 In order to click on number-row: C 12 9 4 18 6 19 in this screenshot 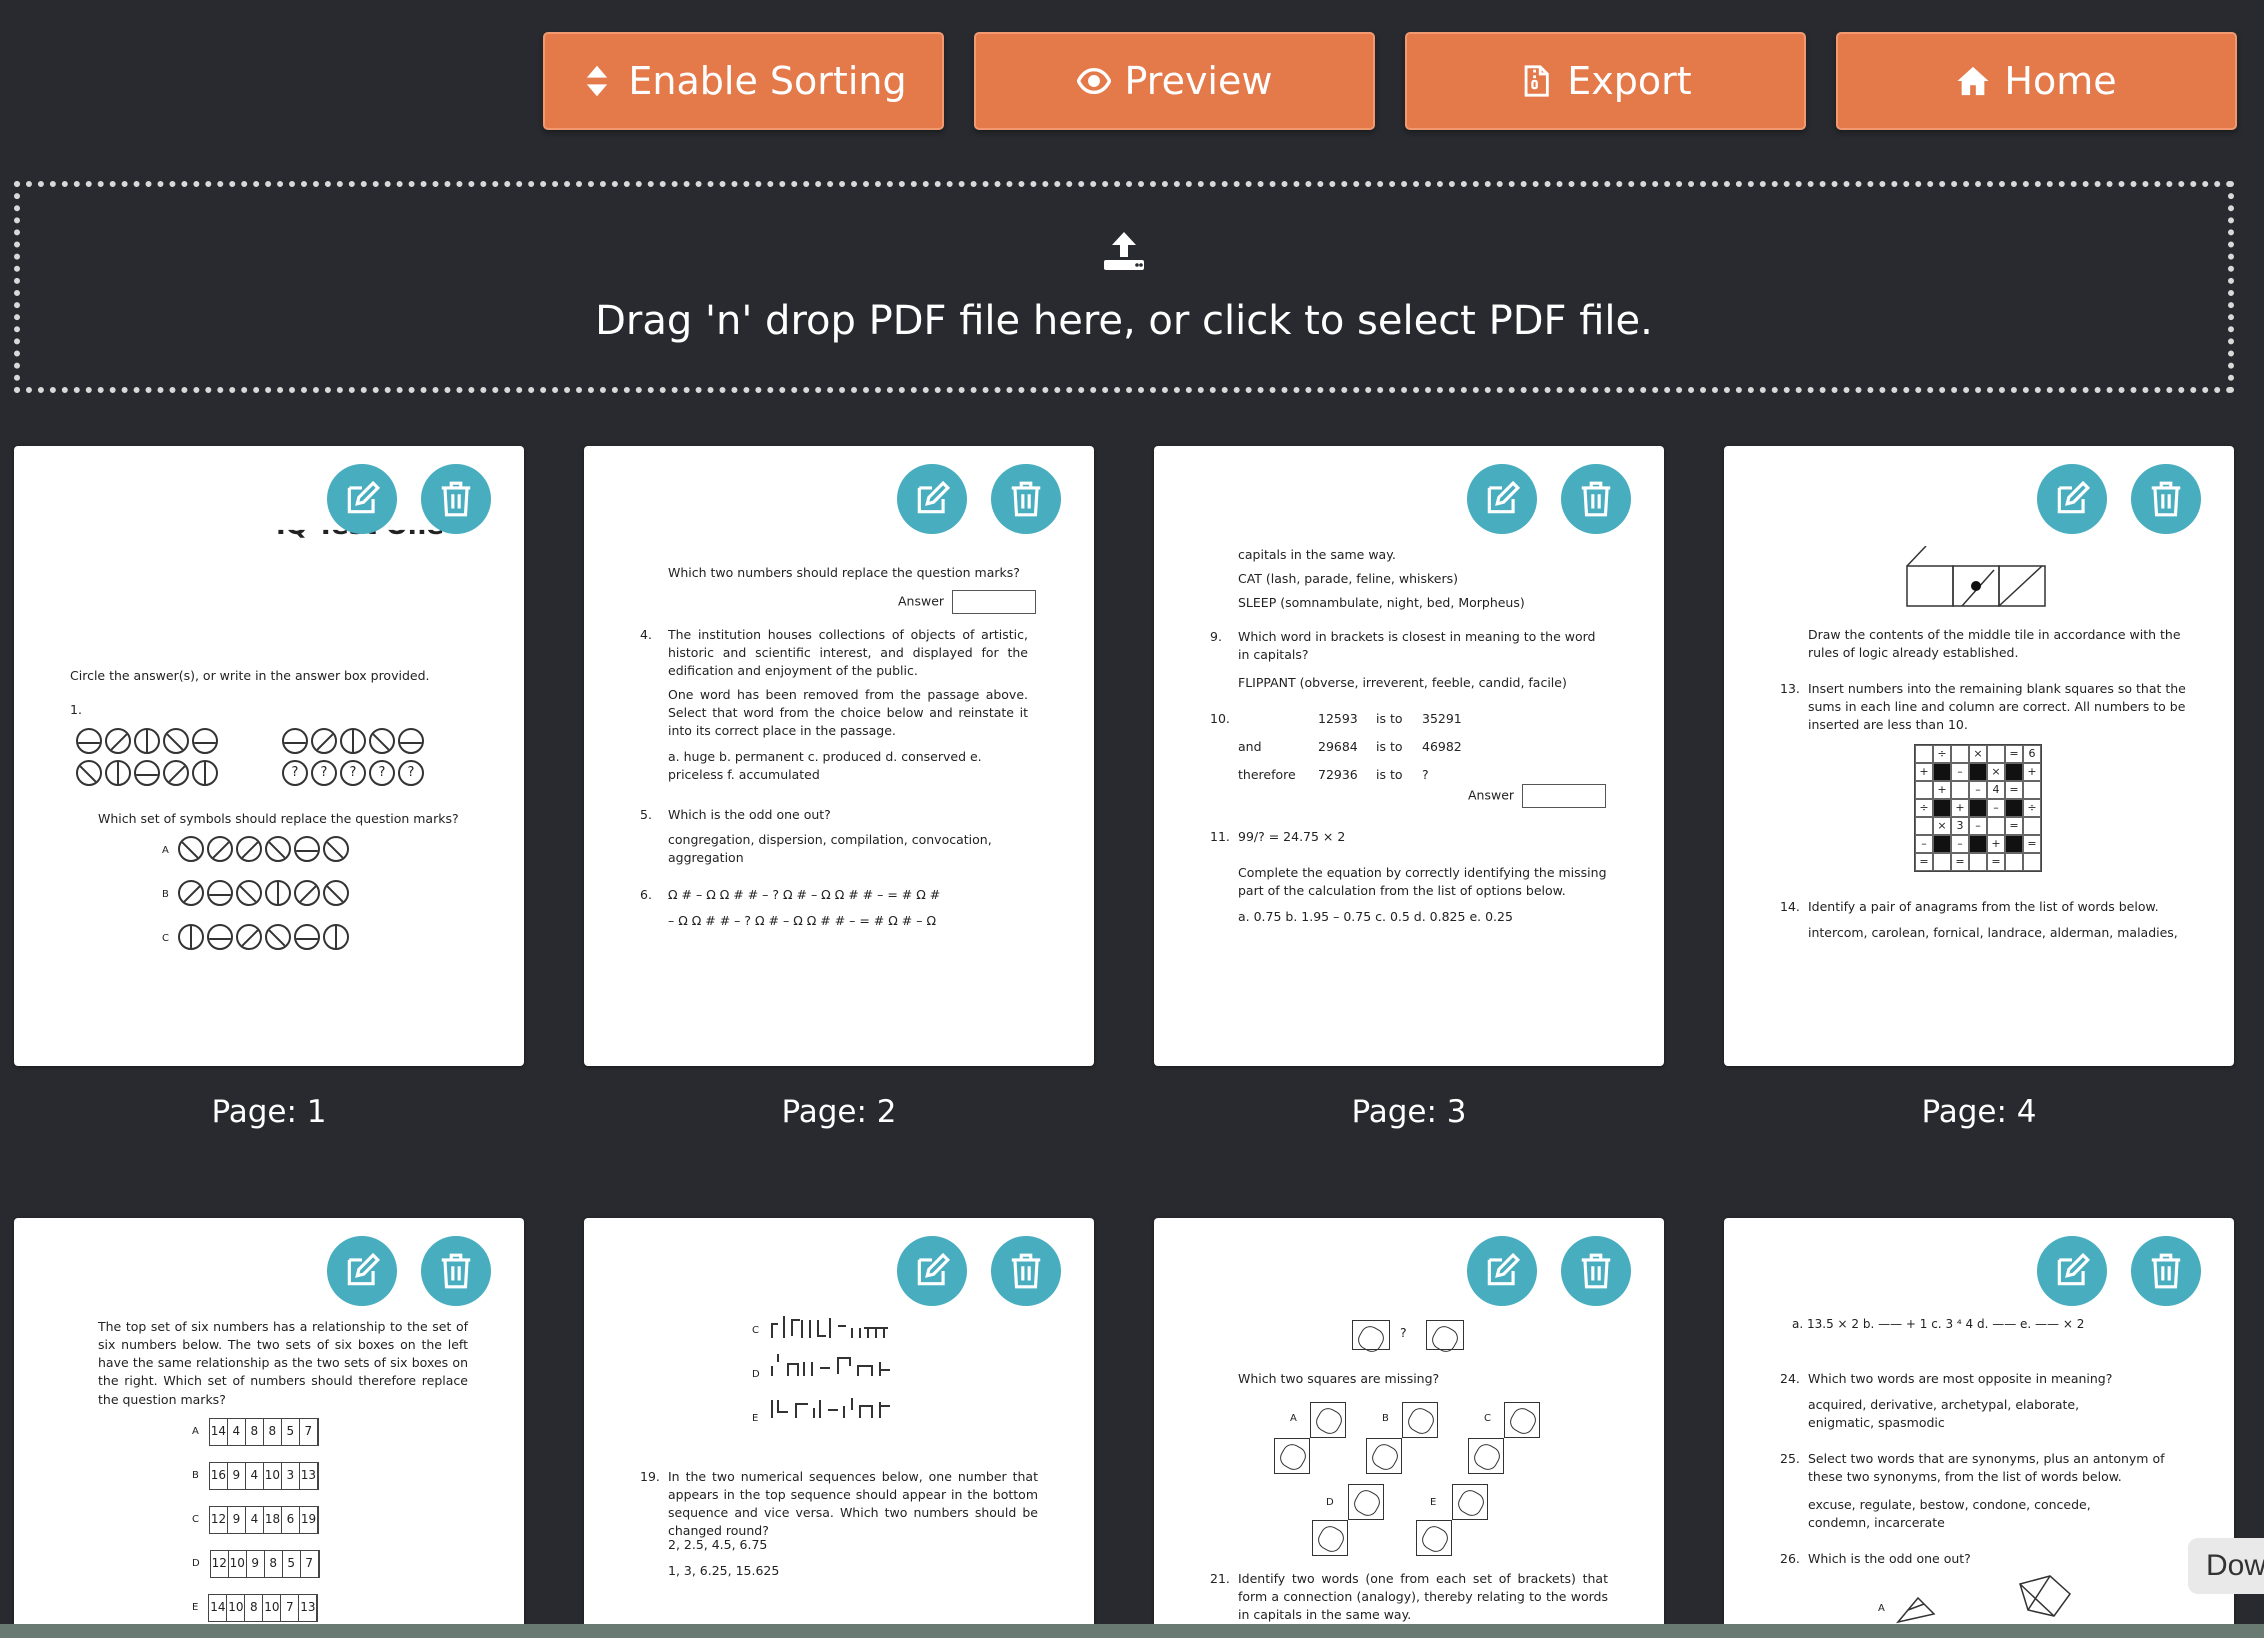, I will do `click(255, 1520)`.